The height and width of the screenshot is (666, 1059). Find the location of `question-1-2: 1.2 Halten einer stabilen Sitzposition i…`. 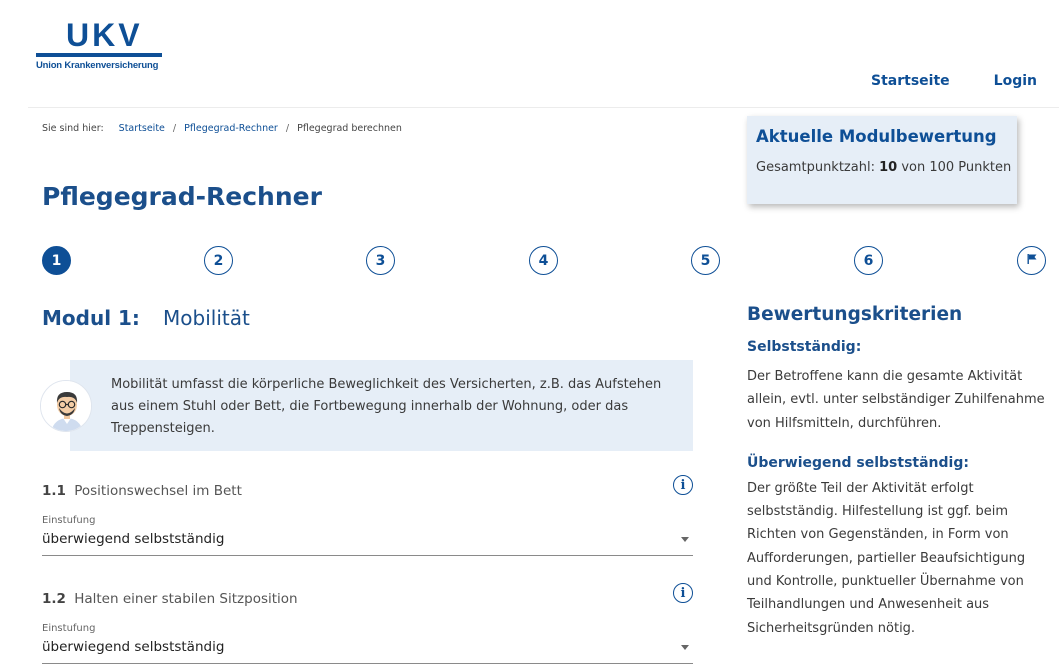

question-1-2: 1.2 Halten einer stabilen Sitzposition i… is located at coordinates (367, 623).